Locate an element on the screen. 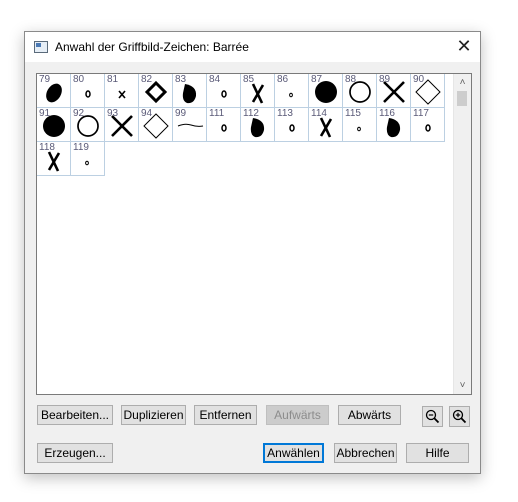 The width and height of the screenshot is (518, 502). symbol-number: 90 is located at coordinates (419, 79).